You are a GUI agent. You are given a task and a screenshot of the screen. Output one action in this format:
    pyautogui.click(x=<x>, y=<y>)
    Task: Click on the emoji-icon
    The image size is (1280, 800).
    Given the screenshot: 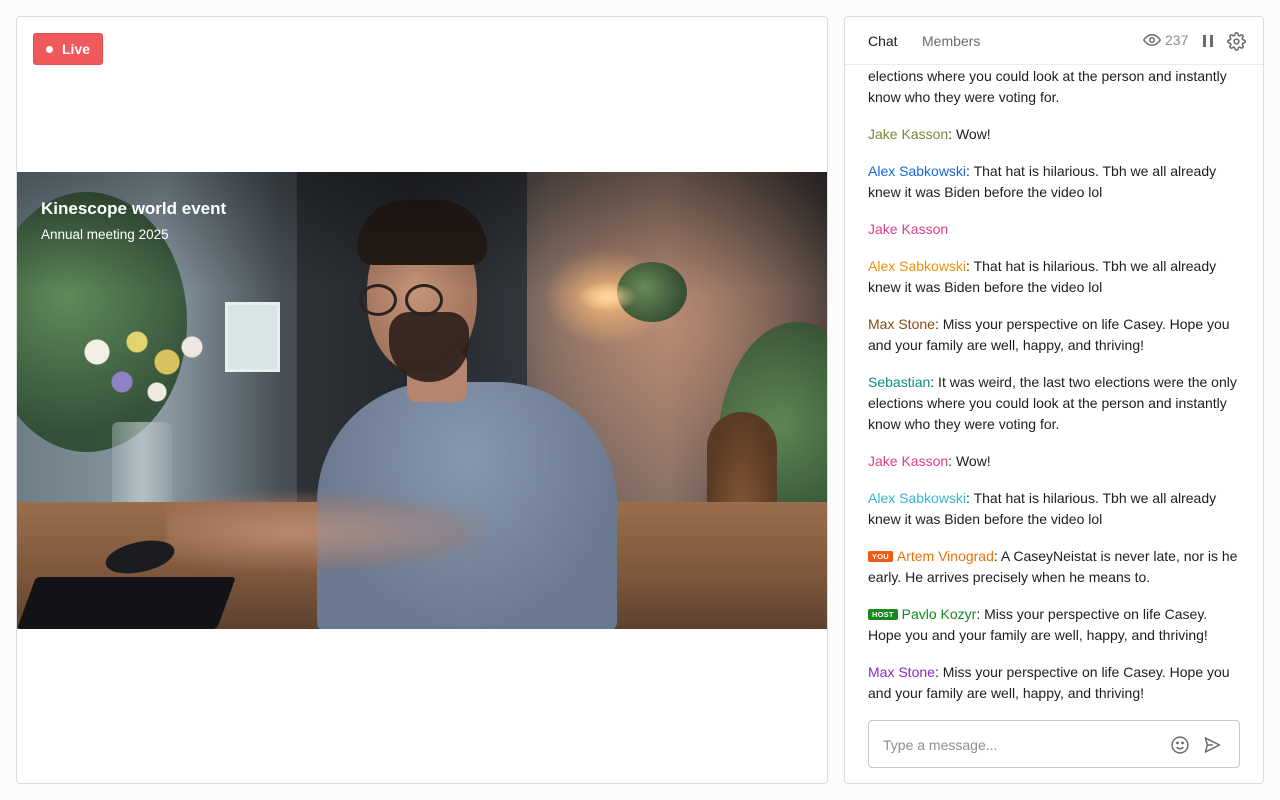 What is the action you would take?
    pyautogui.click(x=1180, y=745)
    